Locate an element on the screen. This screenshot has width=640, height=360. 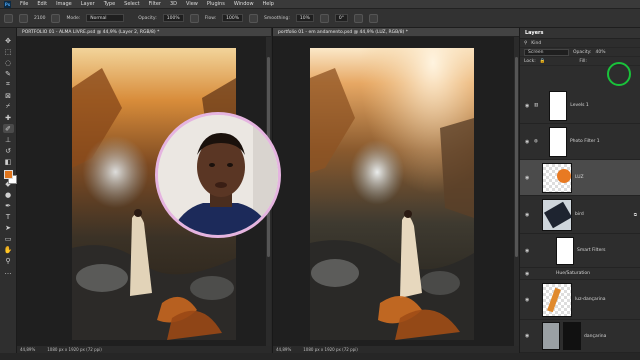
blend-mode-select: Screen is located at coordinates (546, 52).